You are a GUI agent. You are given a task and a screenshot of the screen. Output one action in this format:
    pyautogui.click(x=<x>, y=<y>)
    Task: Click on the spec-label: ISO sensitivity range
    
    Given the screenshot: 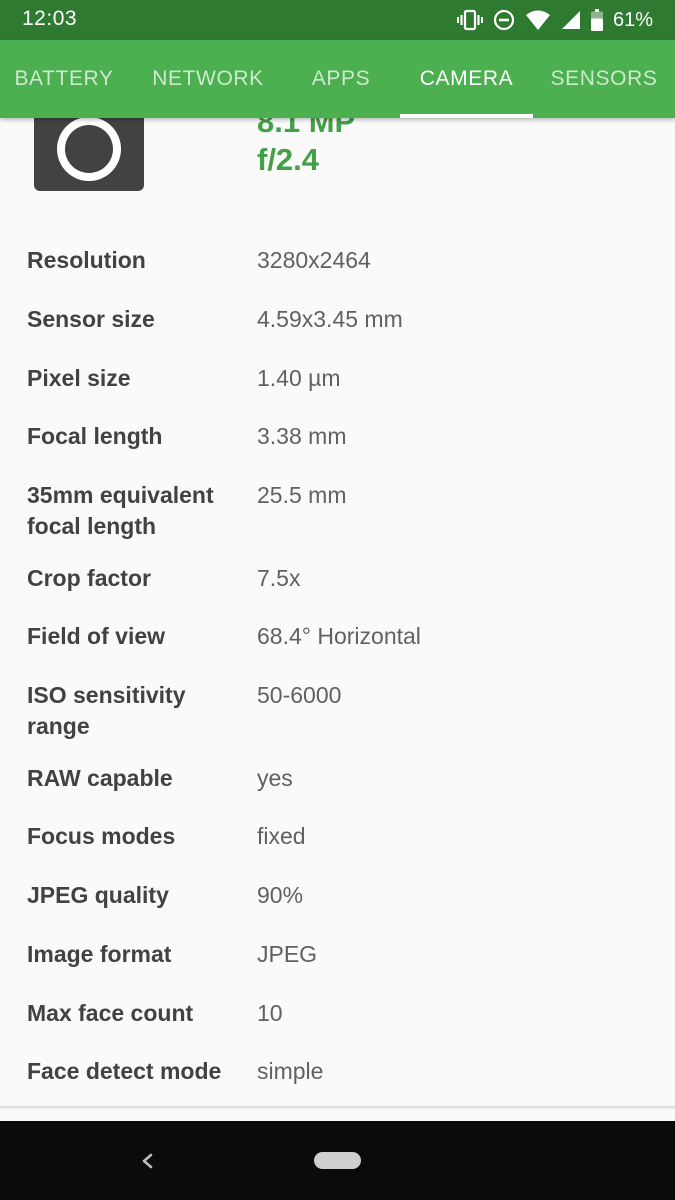 What is the action you would take?
    pyautogui.click(x=106, y=710)
    